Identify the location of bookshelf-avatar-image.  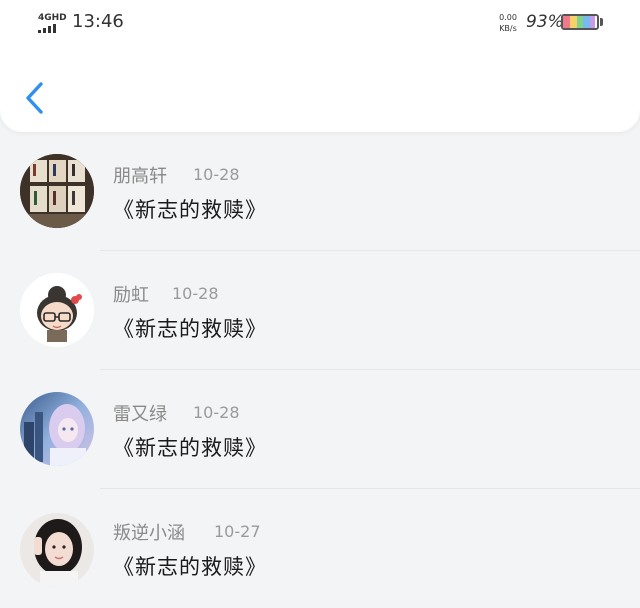
(57, 191).